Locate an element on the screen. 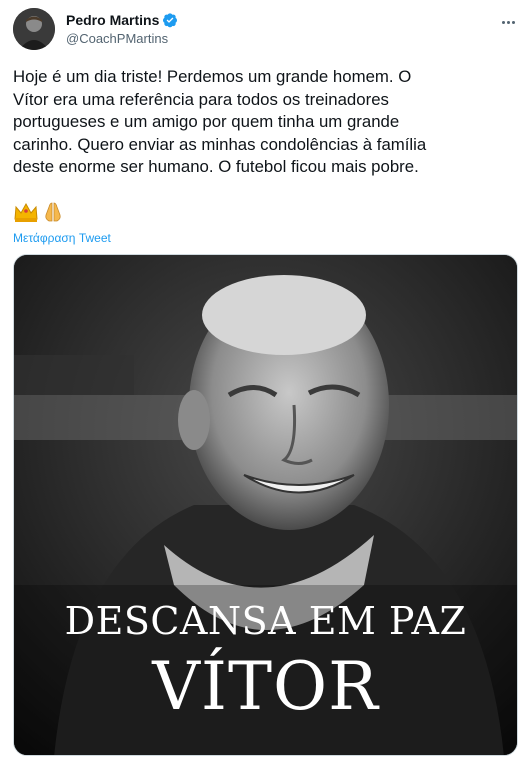 This screenshot has width=532, height=768. author-name-row: Pedro Martins is located at coordinates (122, 20).